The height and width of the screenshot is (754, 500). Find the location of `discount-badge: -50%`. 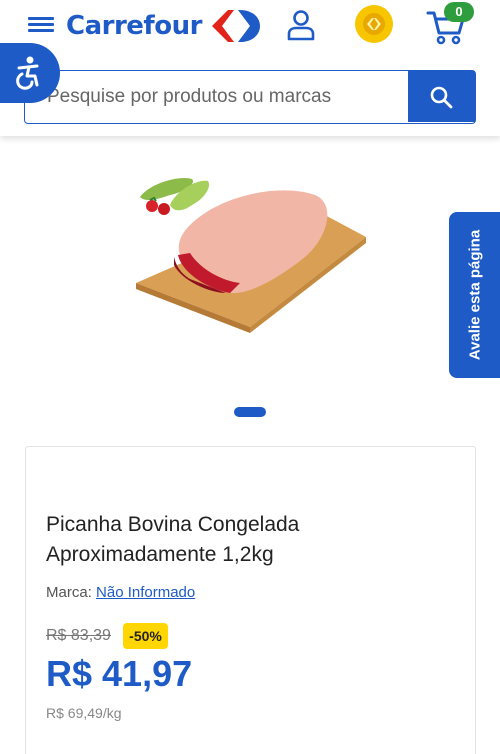

discount-badge: -50% is located at coordinates (145, 636).